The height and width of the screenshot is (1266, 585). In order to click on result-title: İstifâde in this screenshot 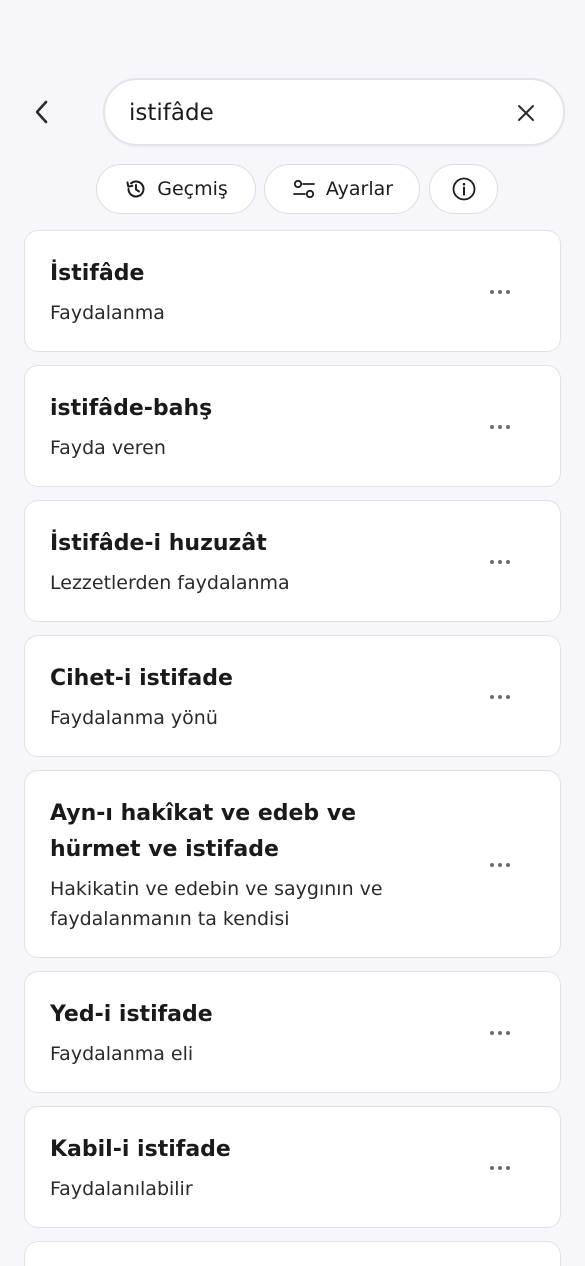, I will do `click(97, 273)`.